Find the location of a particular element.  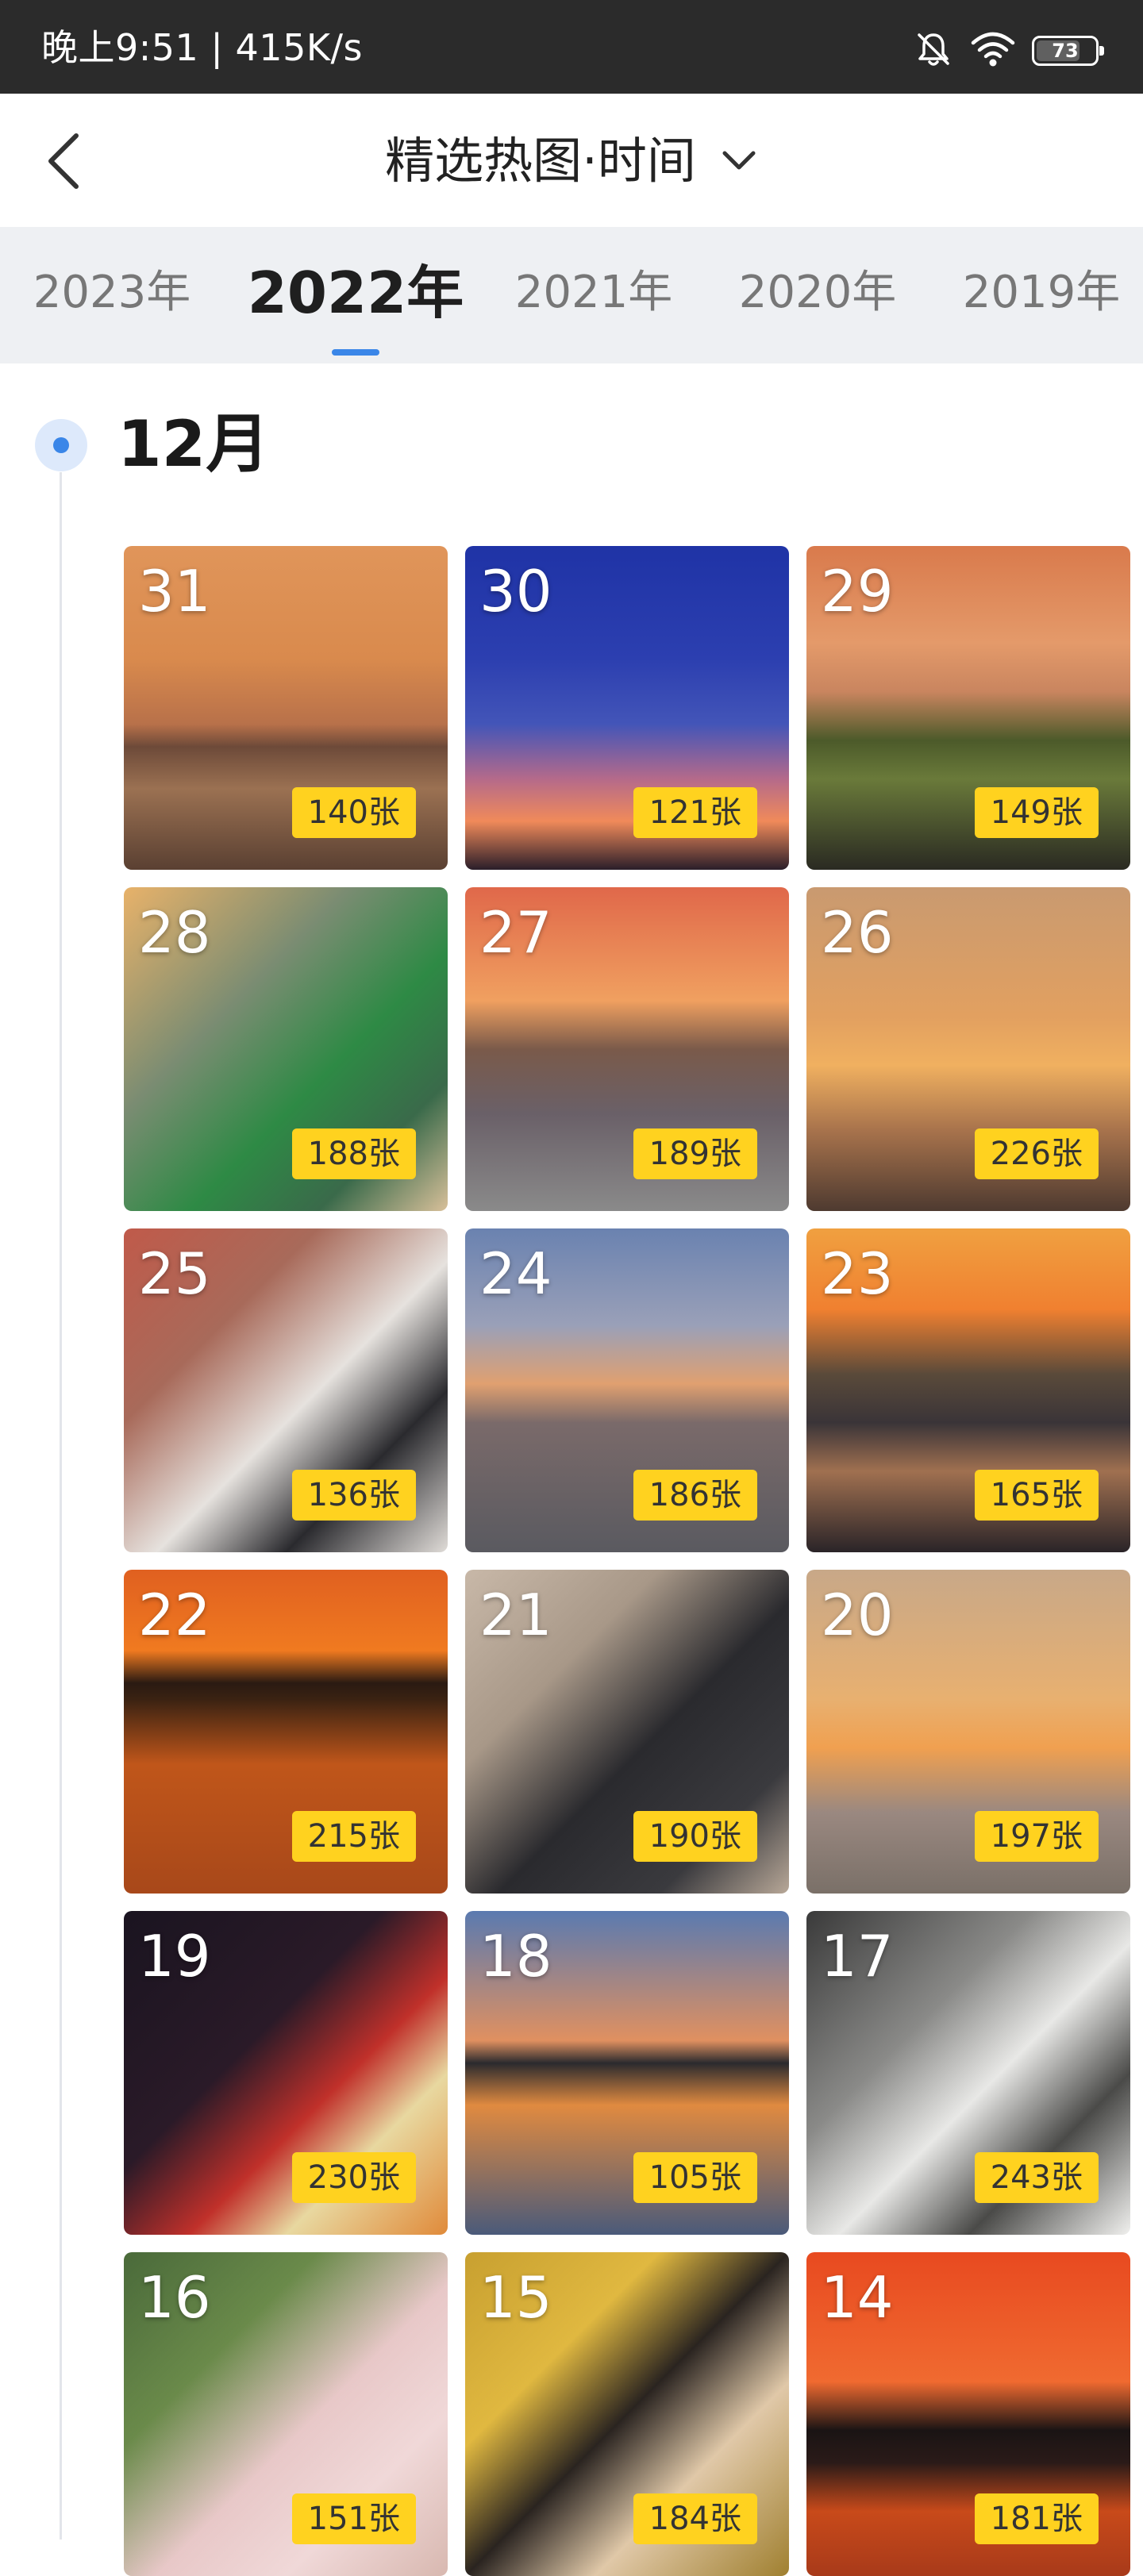

photo-tile: 14 181张 is located at coordinates (968, 2414).